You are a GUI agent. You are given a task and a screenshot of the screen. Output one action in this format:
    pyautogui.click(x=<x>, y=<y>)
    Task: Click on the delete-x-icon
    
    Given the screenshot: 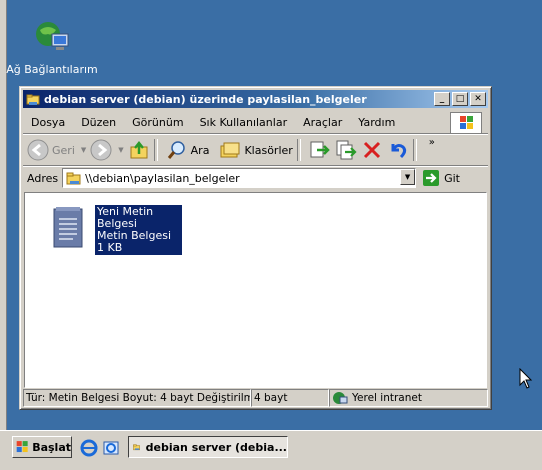 What is the action you would take?
    pyautogui.click(x=371, y=150)
    